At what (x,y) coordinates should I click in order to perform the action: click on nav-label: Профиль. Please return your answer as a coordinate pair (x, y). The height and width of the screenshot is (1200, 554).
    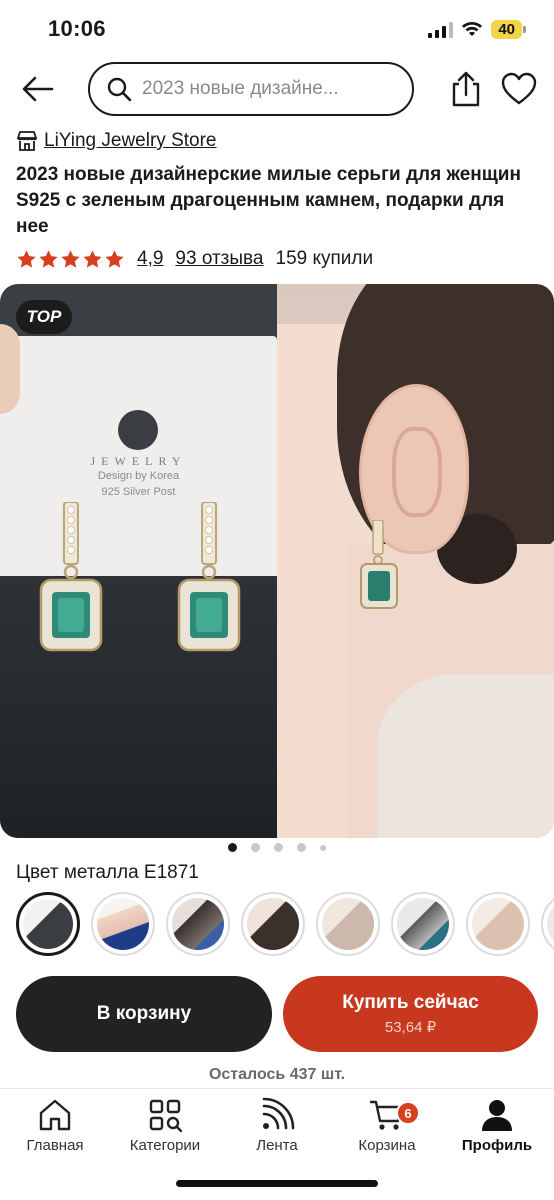
    Looking at the image, I should click on (497, 1145).